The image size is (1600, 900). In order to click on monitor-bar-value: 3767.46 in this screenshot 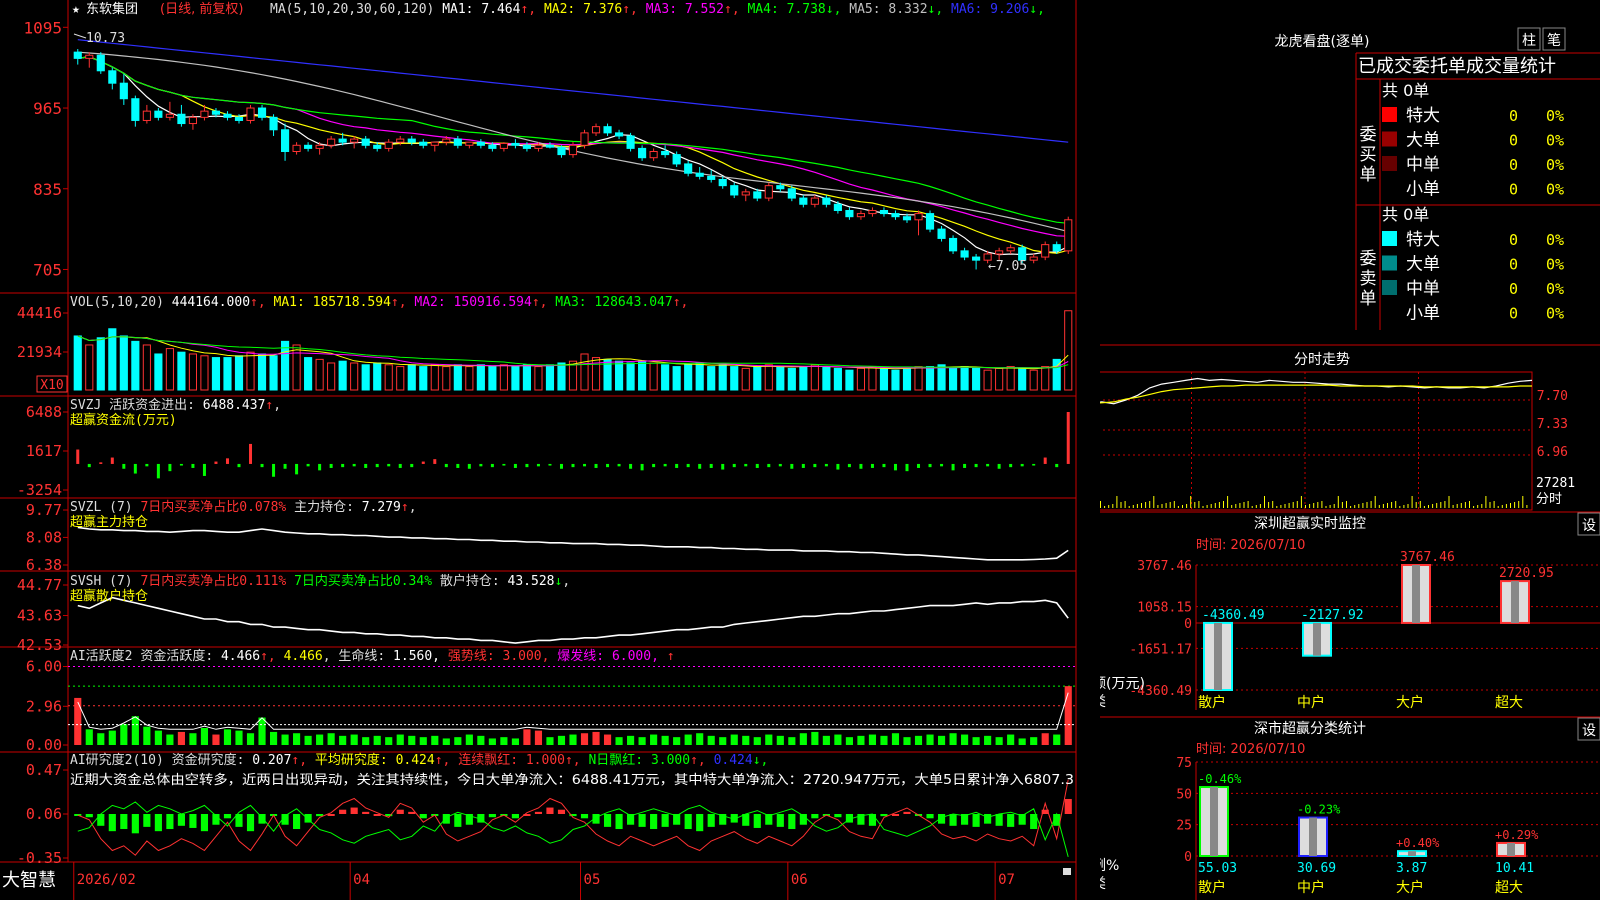, I will do `click(1427, 557)`.